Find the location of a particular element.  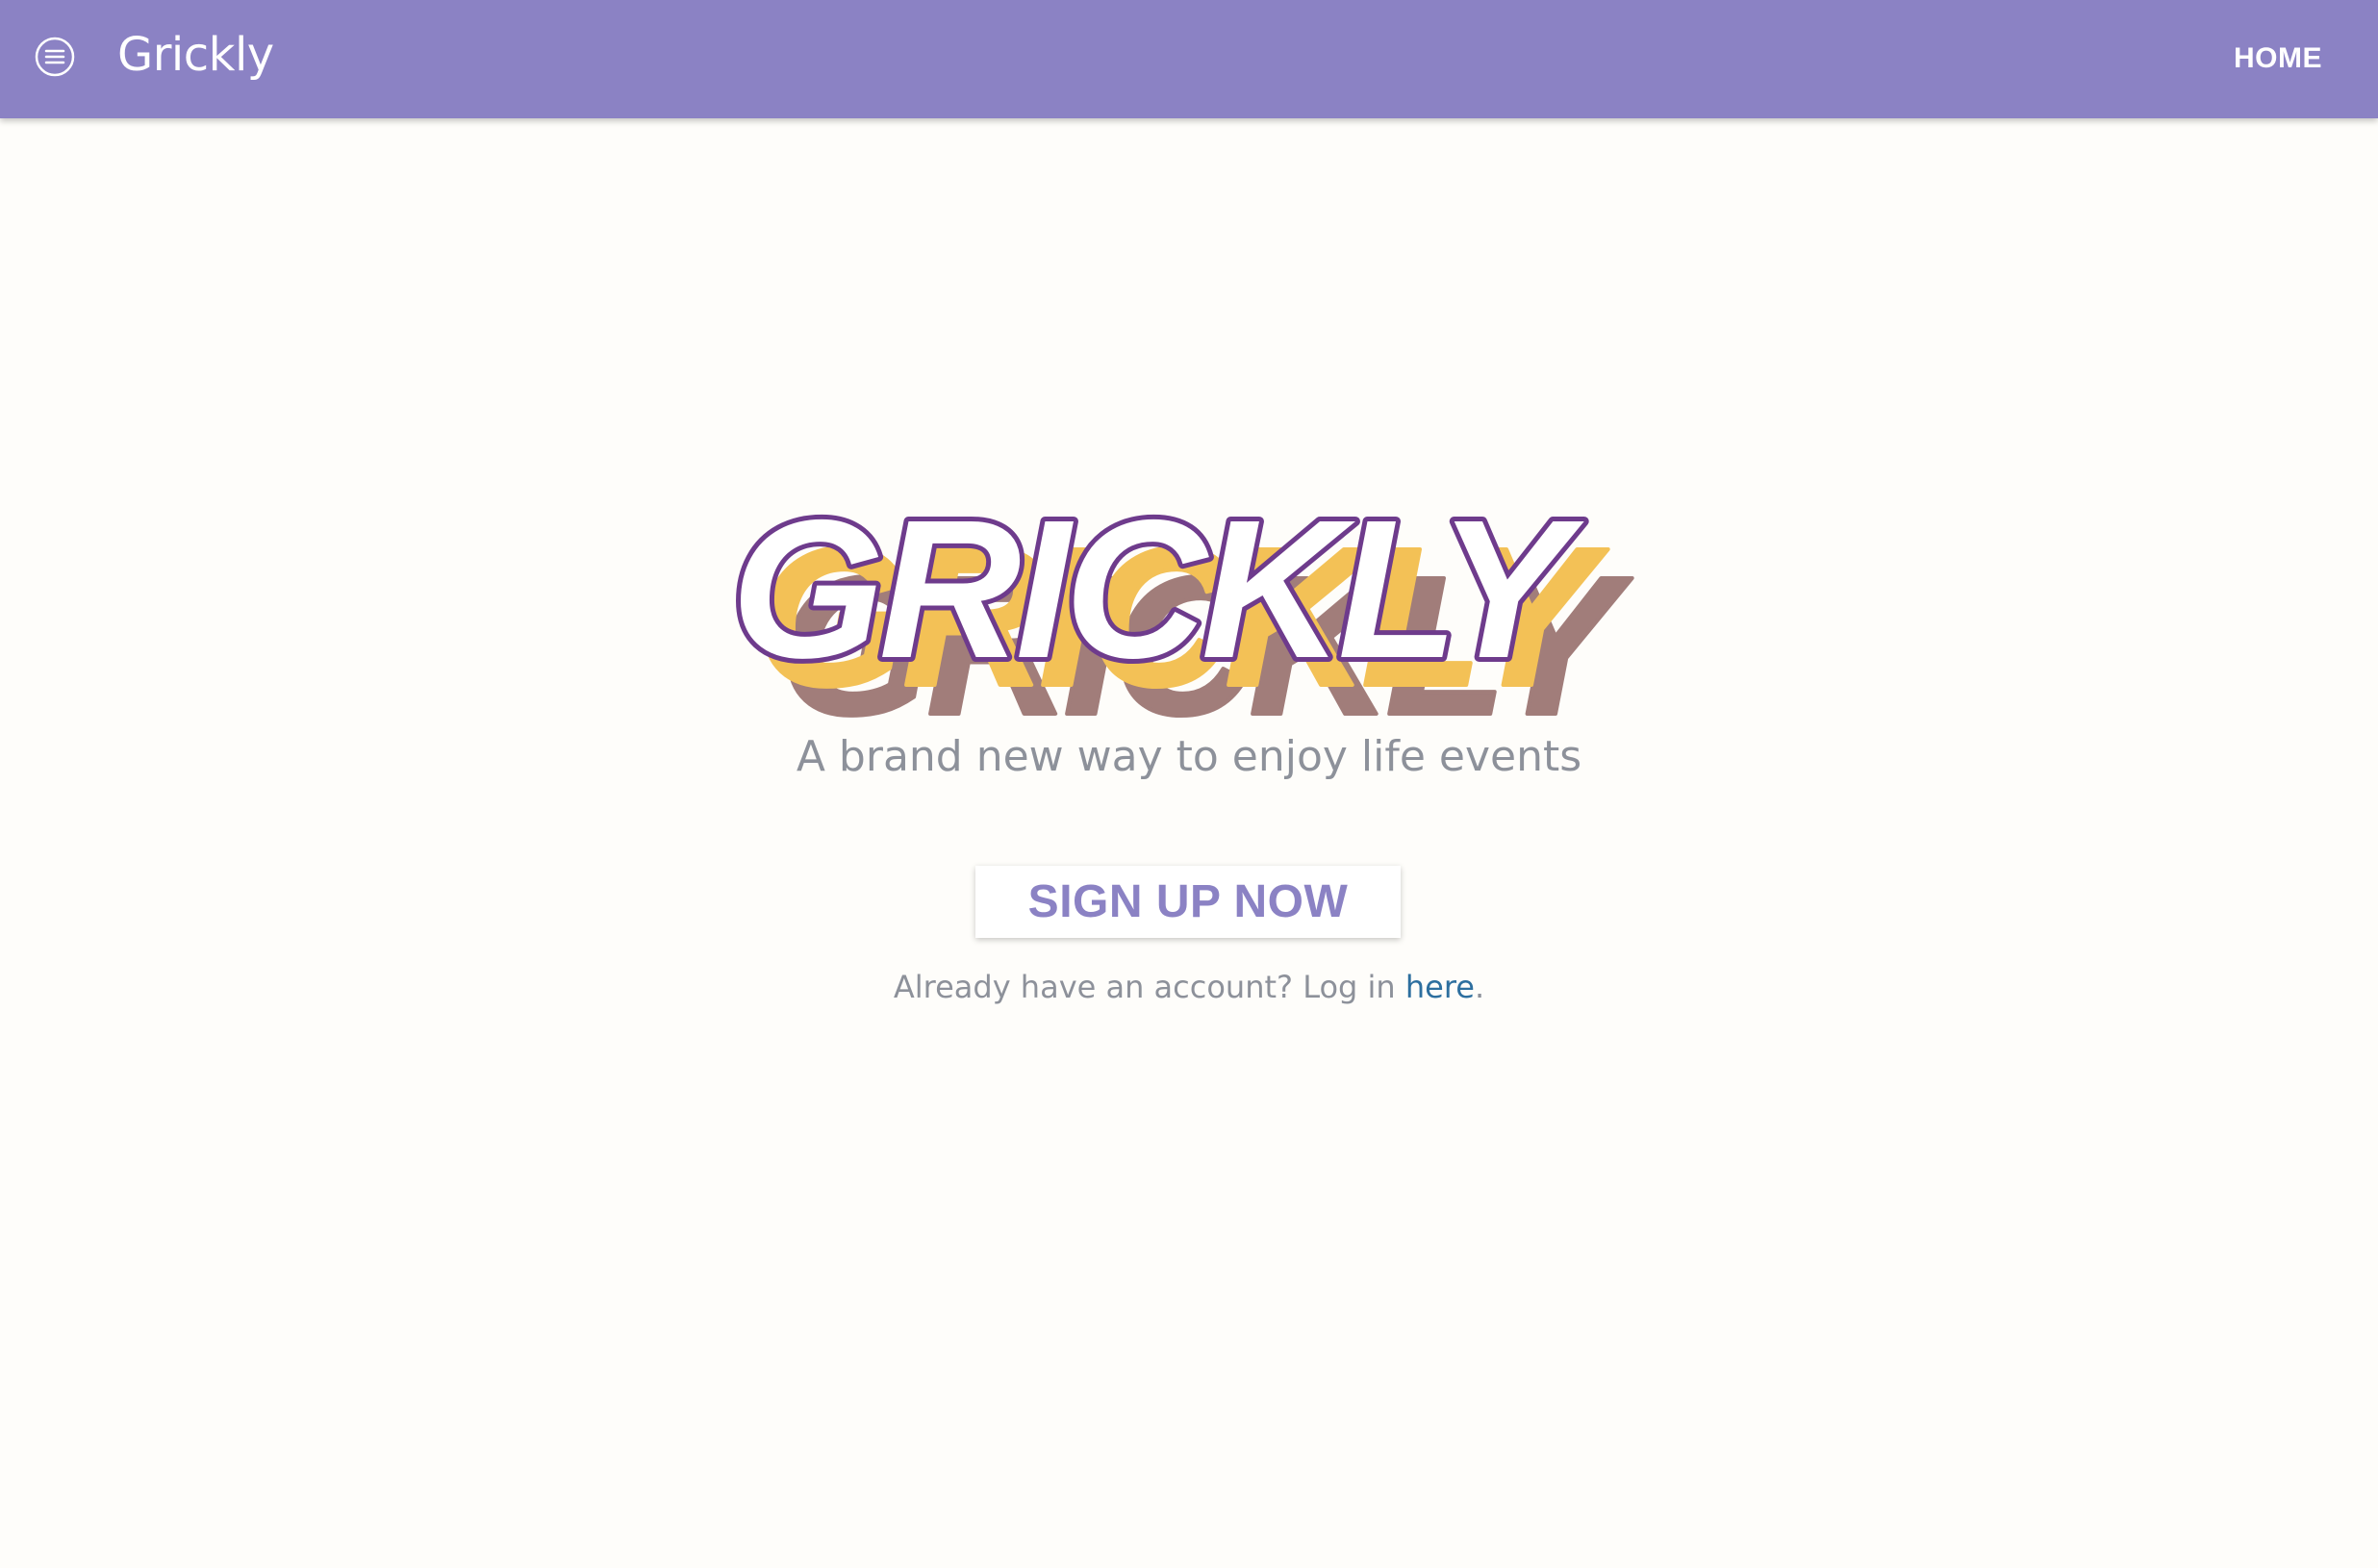

menu-icon is located at coordinates (55, 57).